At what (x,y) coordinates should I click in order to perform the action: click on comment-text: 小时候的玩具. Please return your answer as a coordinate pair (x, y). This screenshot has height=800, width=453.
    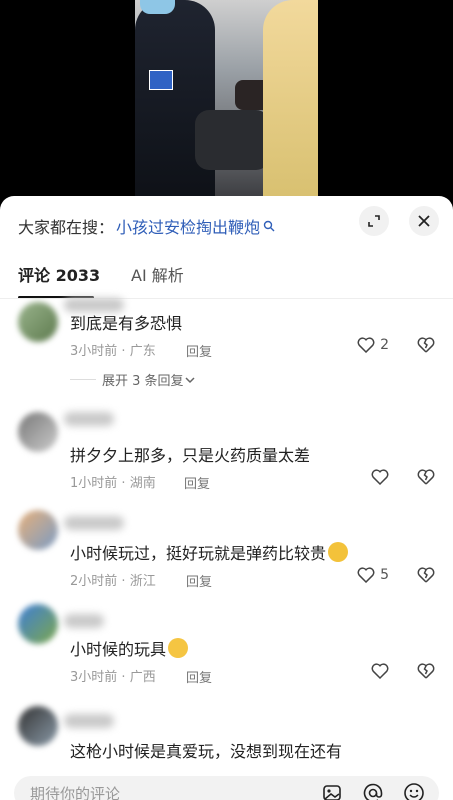
    Looking at the image, I should click on (129, 648).